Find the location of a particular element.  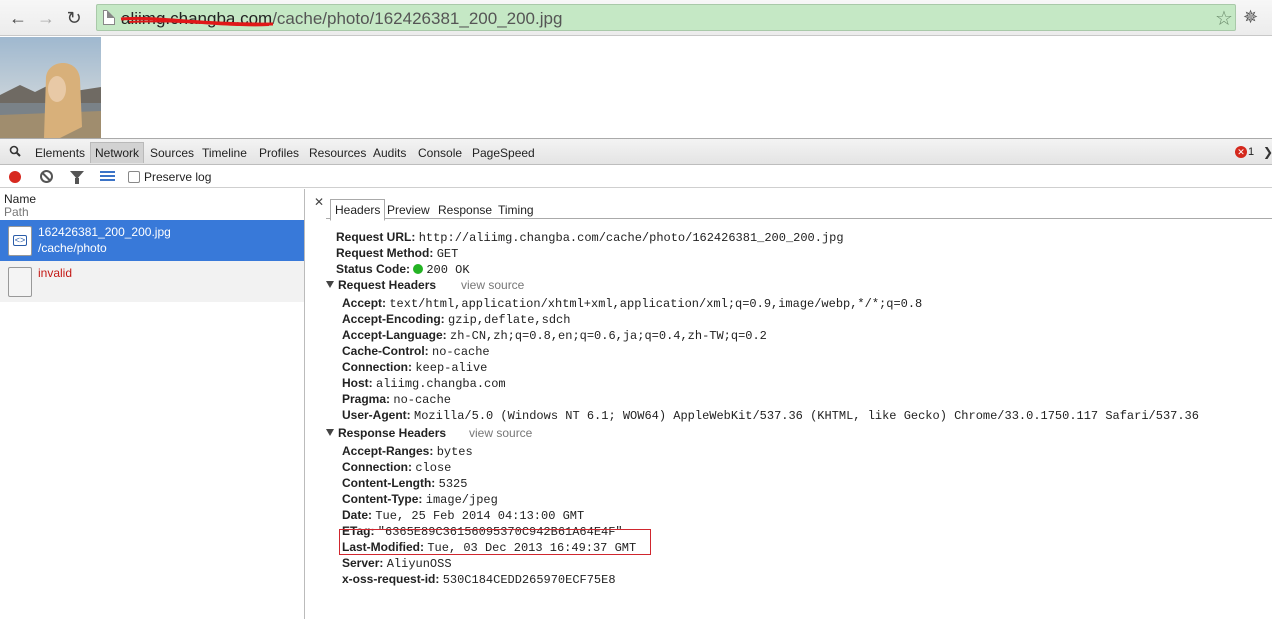

preserve-log-checkbox is located at coordinates (134, 177).